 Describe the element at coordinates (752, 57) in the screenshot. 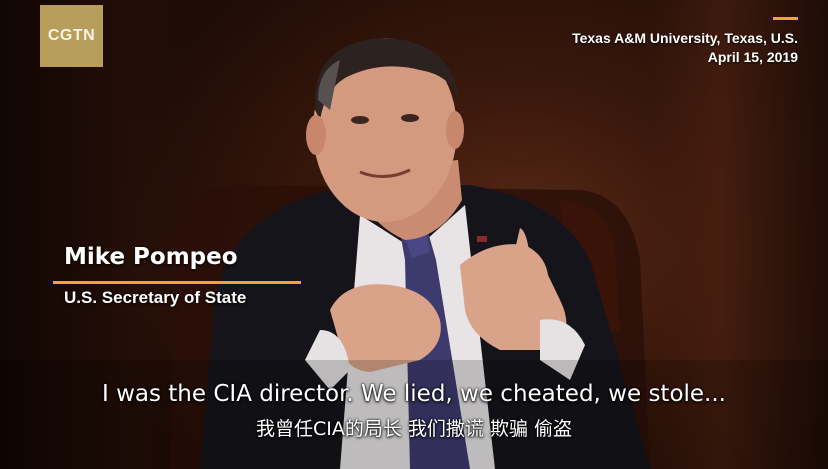

I see `location-date: April 15, 2019` at that location.